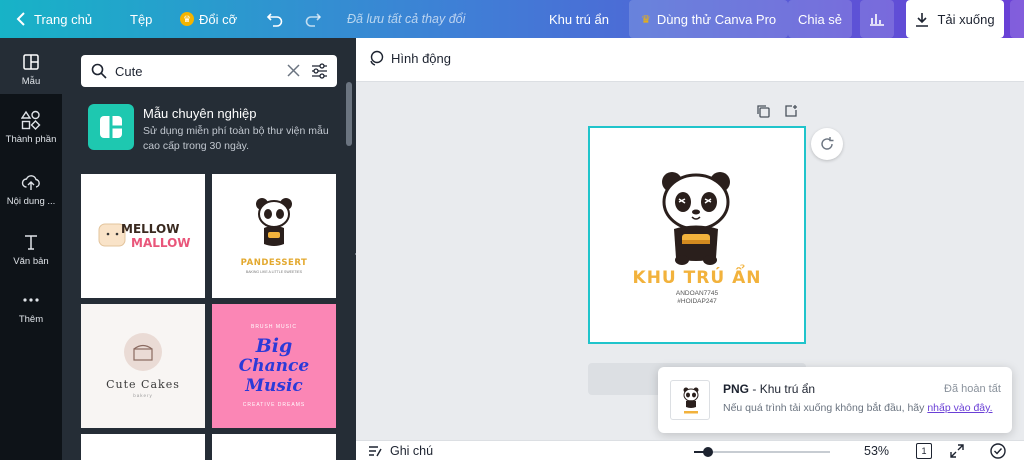 This screenshot has width=1024, height=460. Describe the element at coordinates (716, 19) in the screenshot. I see `try-pro-label: Dùng thử Canva Pro` at that location.